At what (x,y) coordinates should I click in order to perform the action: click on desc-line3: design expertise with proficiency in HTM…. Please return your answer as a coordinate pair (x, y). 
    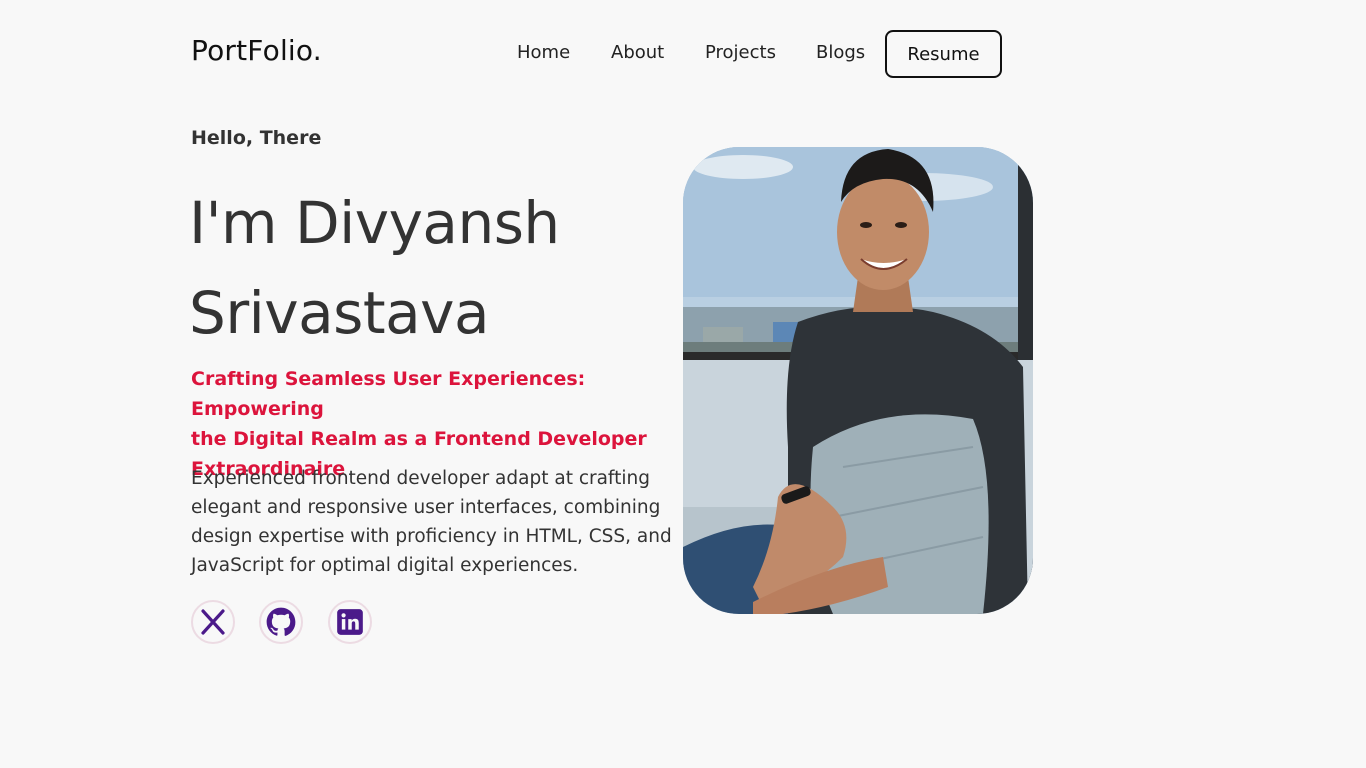
    Looking at the image, I should click on (431, 536).